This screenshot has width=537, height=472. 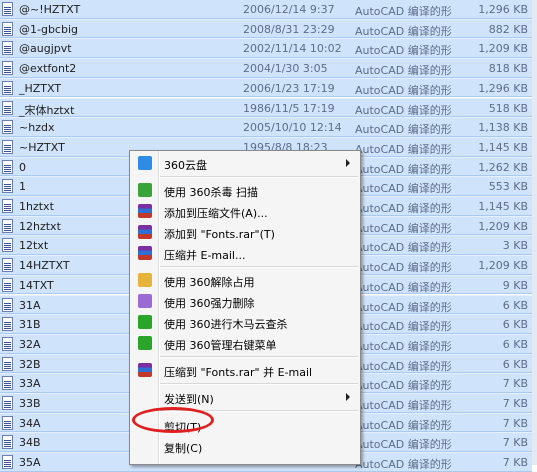 I want to click on vertical-scrollbar, so click(x=534, y=232).